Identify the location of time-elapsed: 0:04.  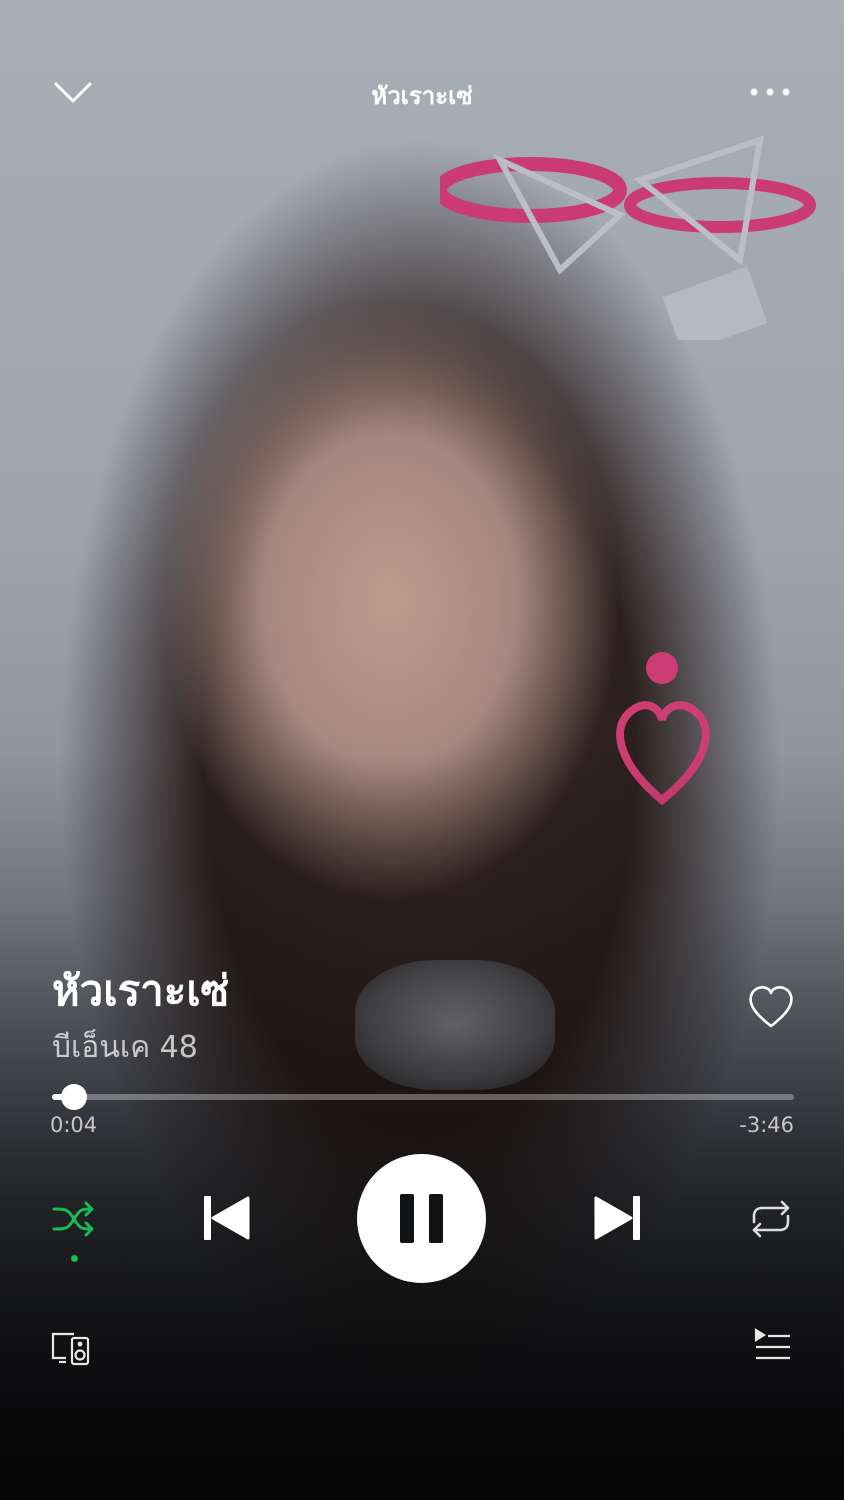
(74, 1125).